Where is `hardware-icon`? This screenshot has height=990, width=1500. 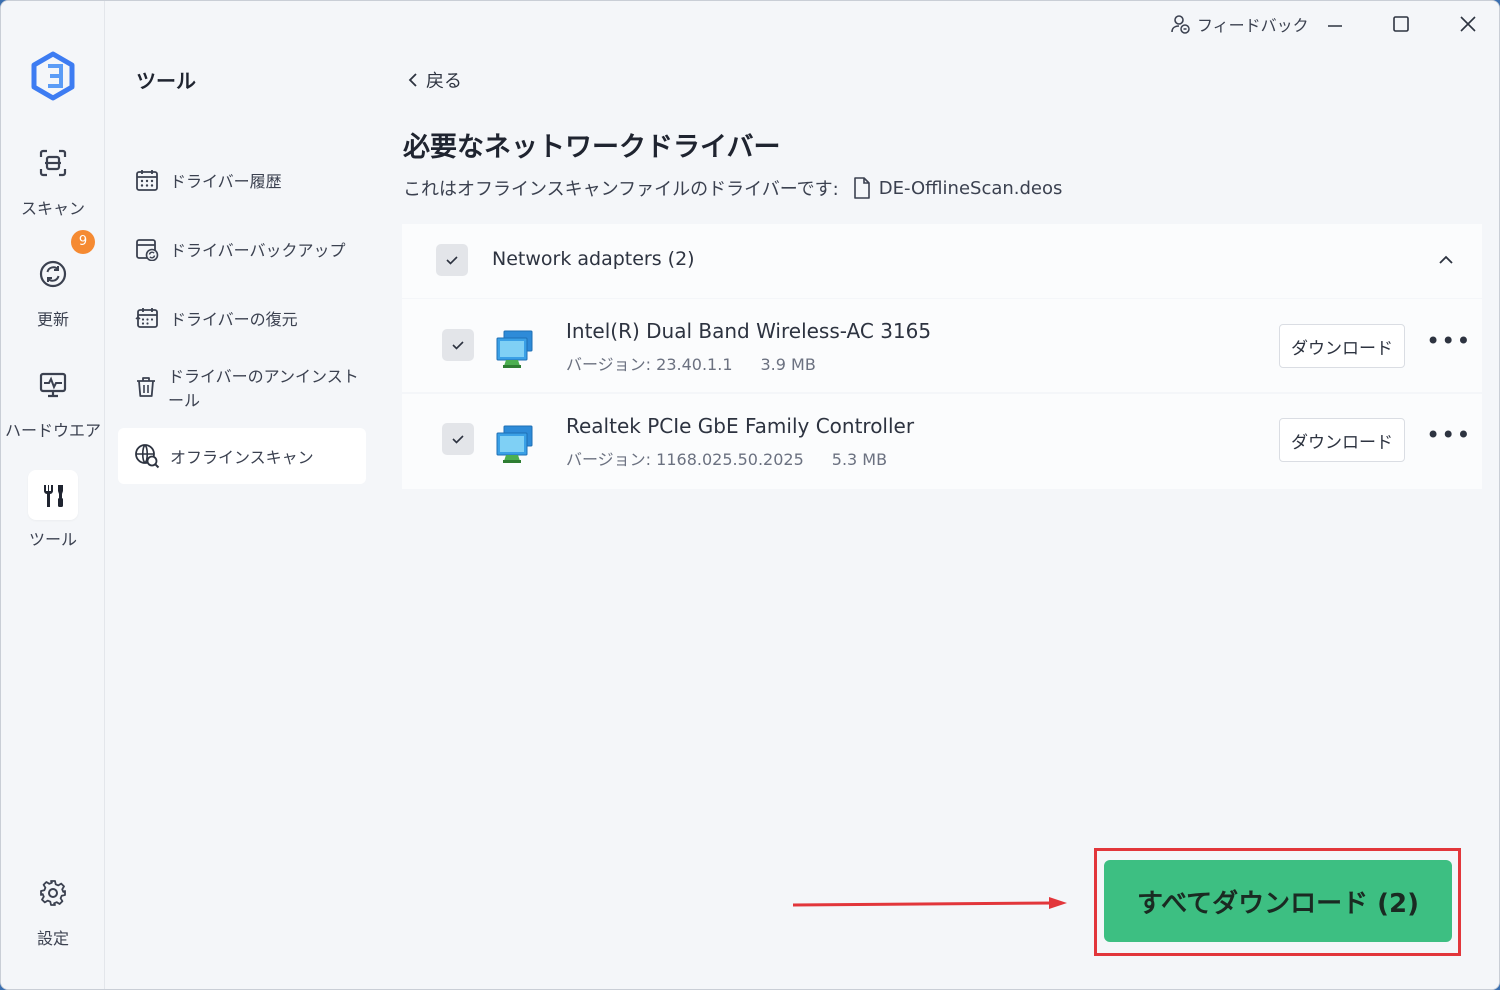
hardware-icon is located at coordinates (53, 385).